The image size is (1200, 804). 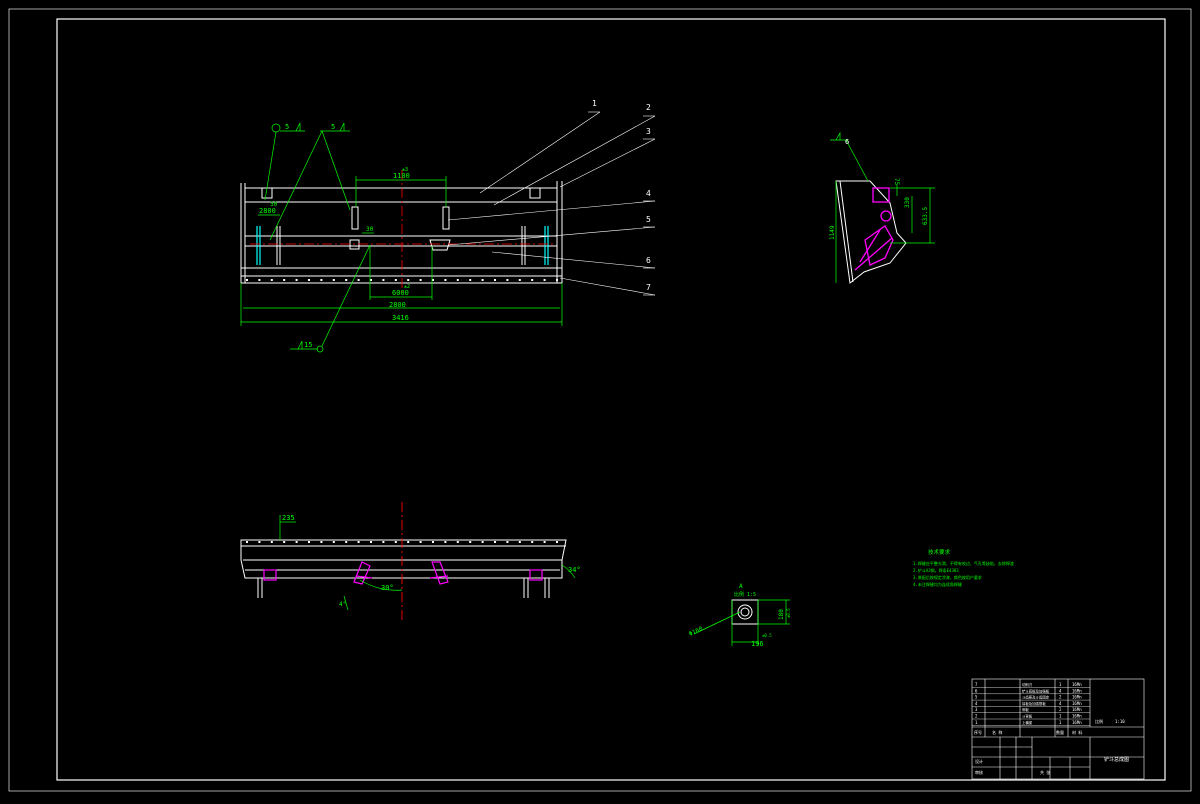 What do you see at coordinates (1027, 684) in the screenshot?
I see `bom-name: 切削刃` at bounding box center [1027, 684].